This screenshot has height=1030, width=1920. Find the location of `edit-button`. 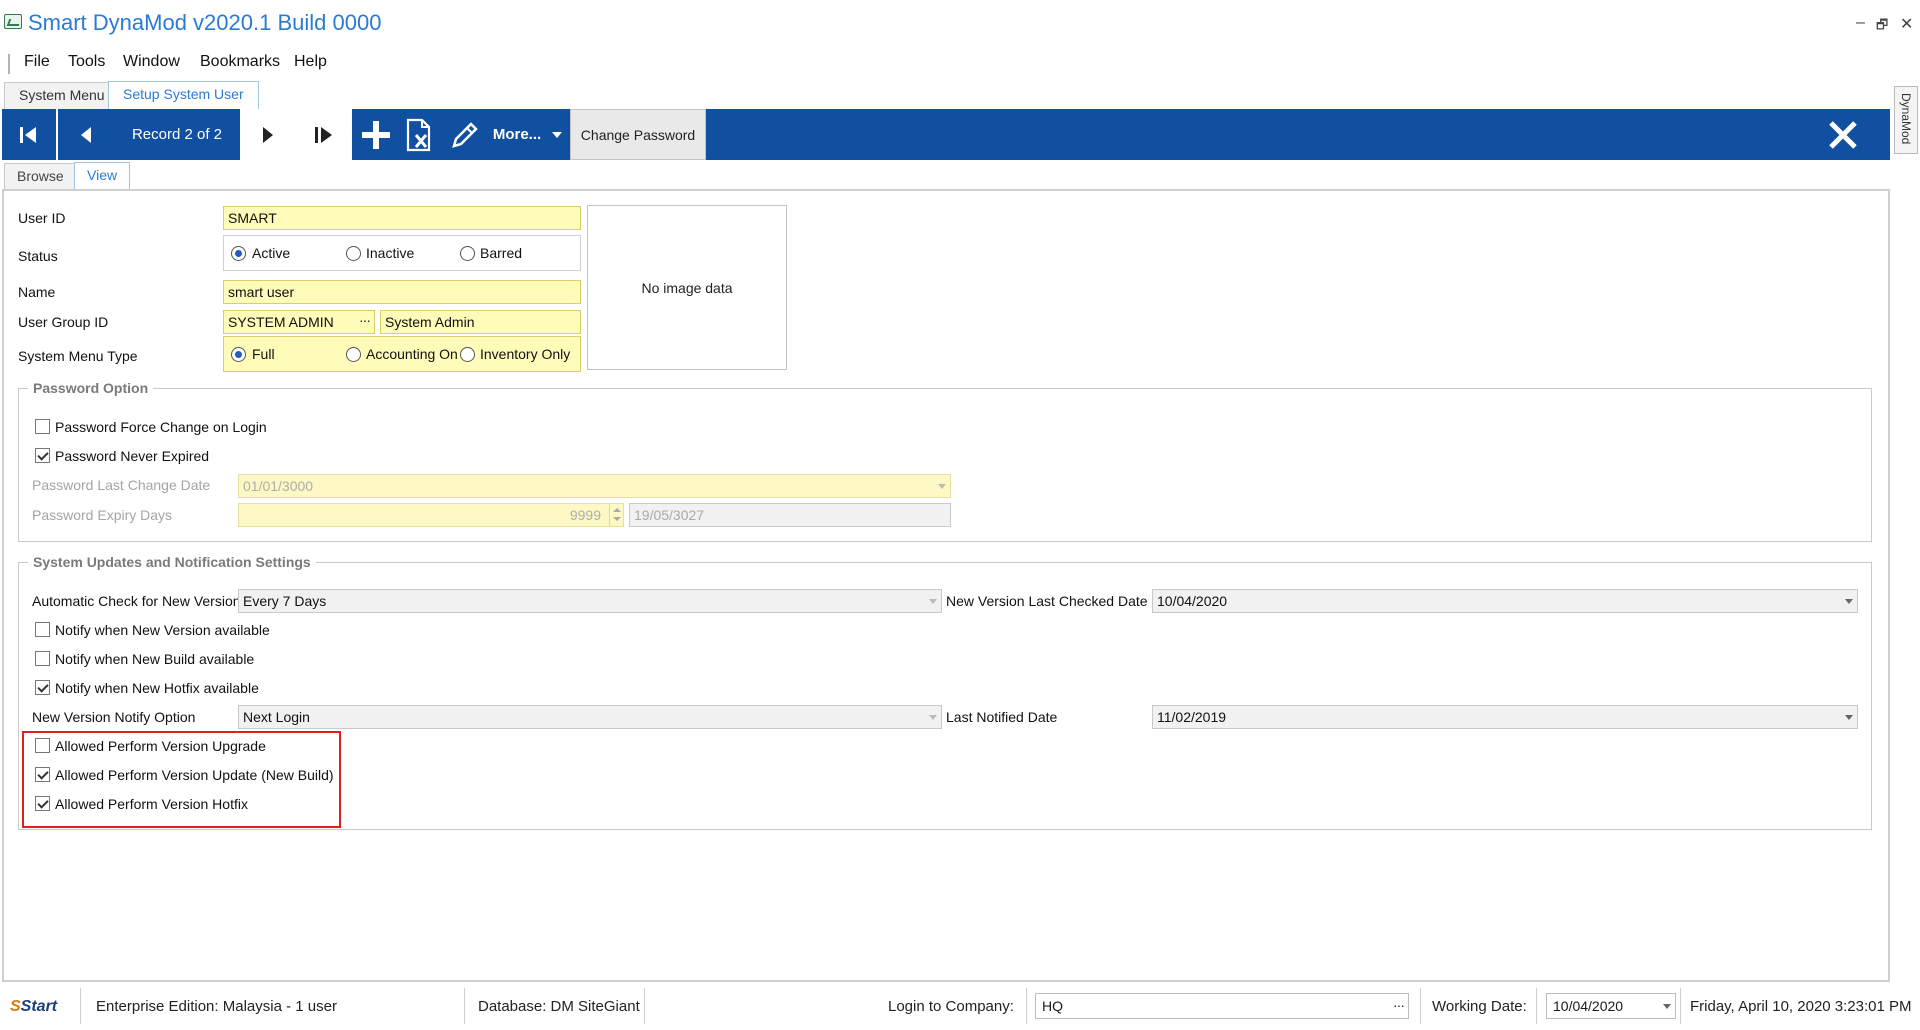

edit-button is located at coordinates (465, 134).